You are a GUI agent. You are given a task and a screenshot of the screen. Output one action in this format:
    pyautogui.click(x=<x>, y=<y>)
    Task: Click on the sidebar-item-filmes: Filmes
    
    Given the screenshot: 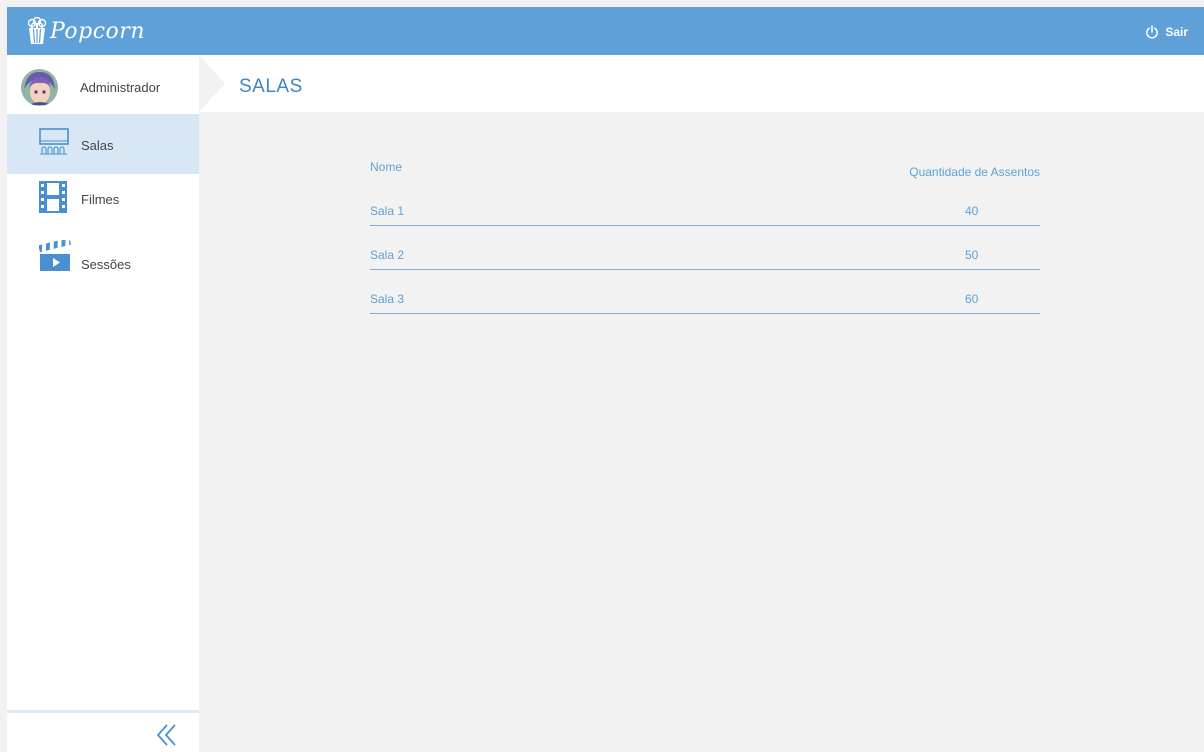 What is the action you would take?
    pyautogui.click(x=103, y=204)
    